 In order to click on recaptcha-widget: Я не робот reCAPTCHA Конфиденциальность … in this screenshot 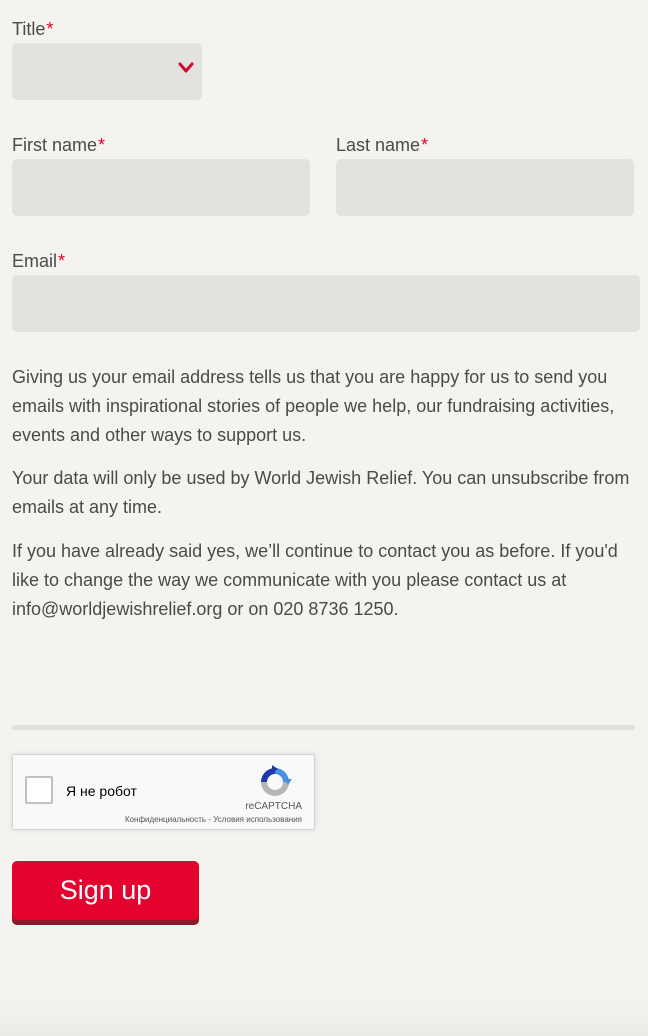, I will do `click(163, 792)`.